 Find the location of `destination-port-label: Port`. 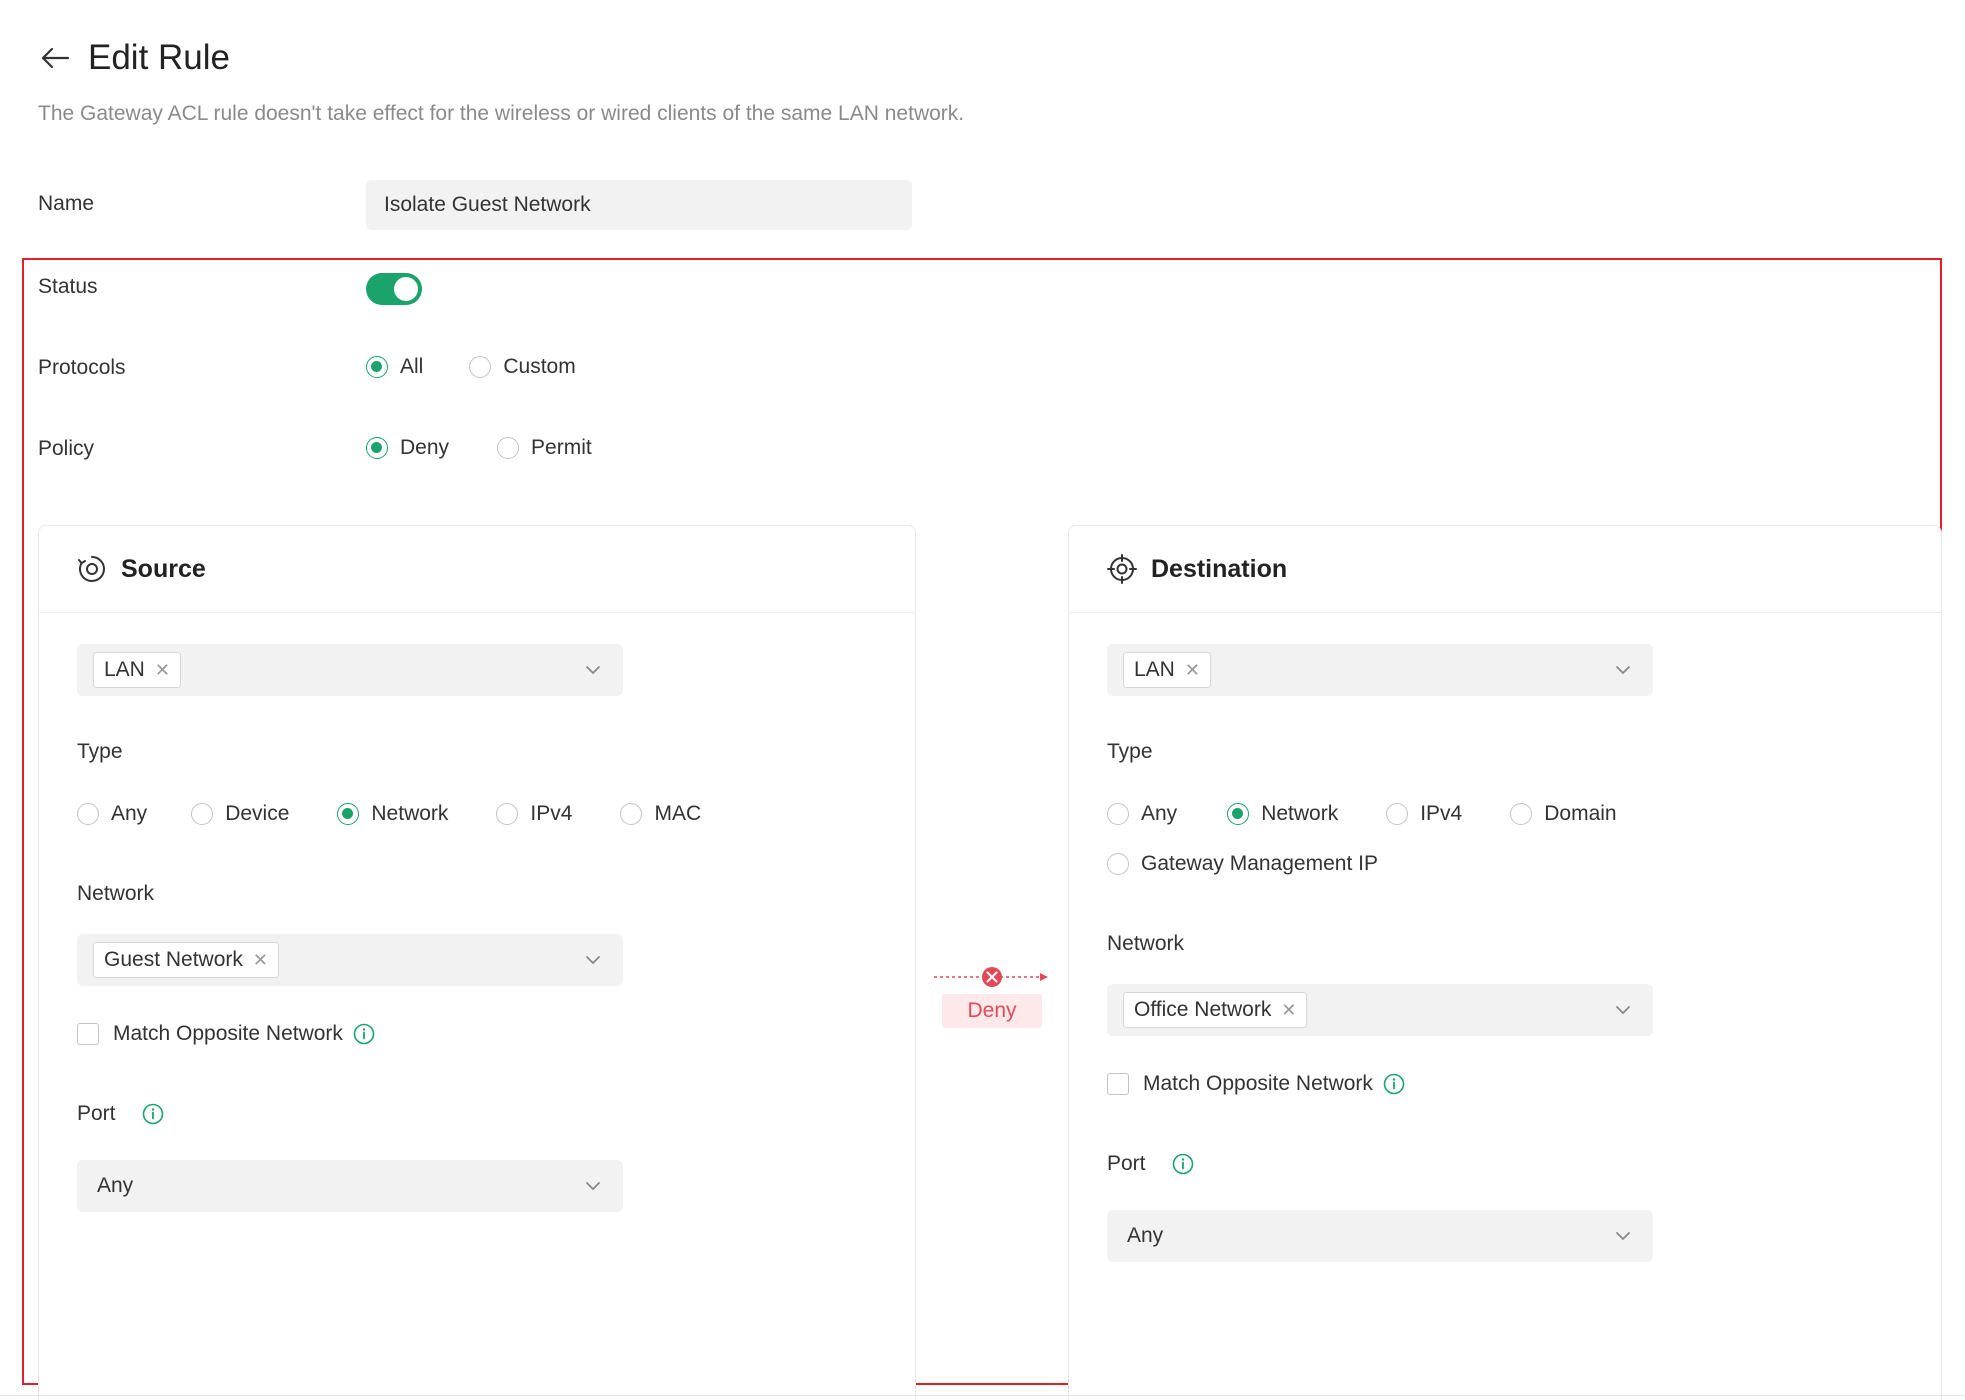

destination-port-label: Port is located at coordinates (1126, 1163).